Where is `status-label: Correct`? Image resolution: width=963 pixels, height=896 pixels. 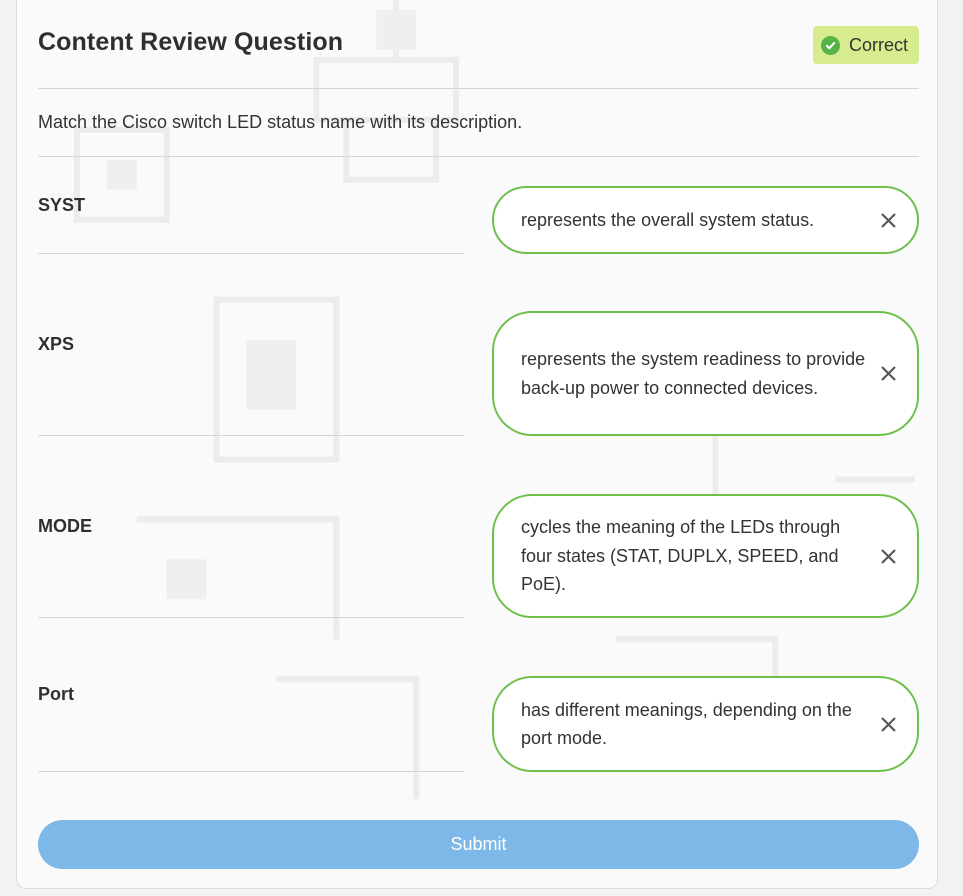 status-label: Correct is located at coordinates (878, 44).